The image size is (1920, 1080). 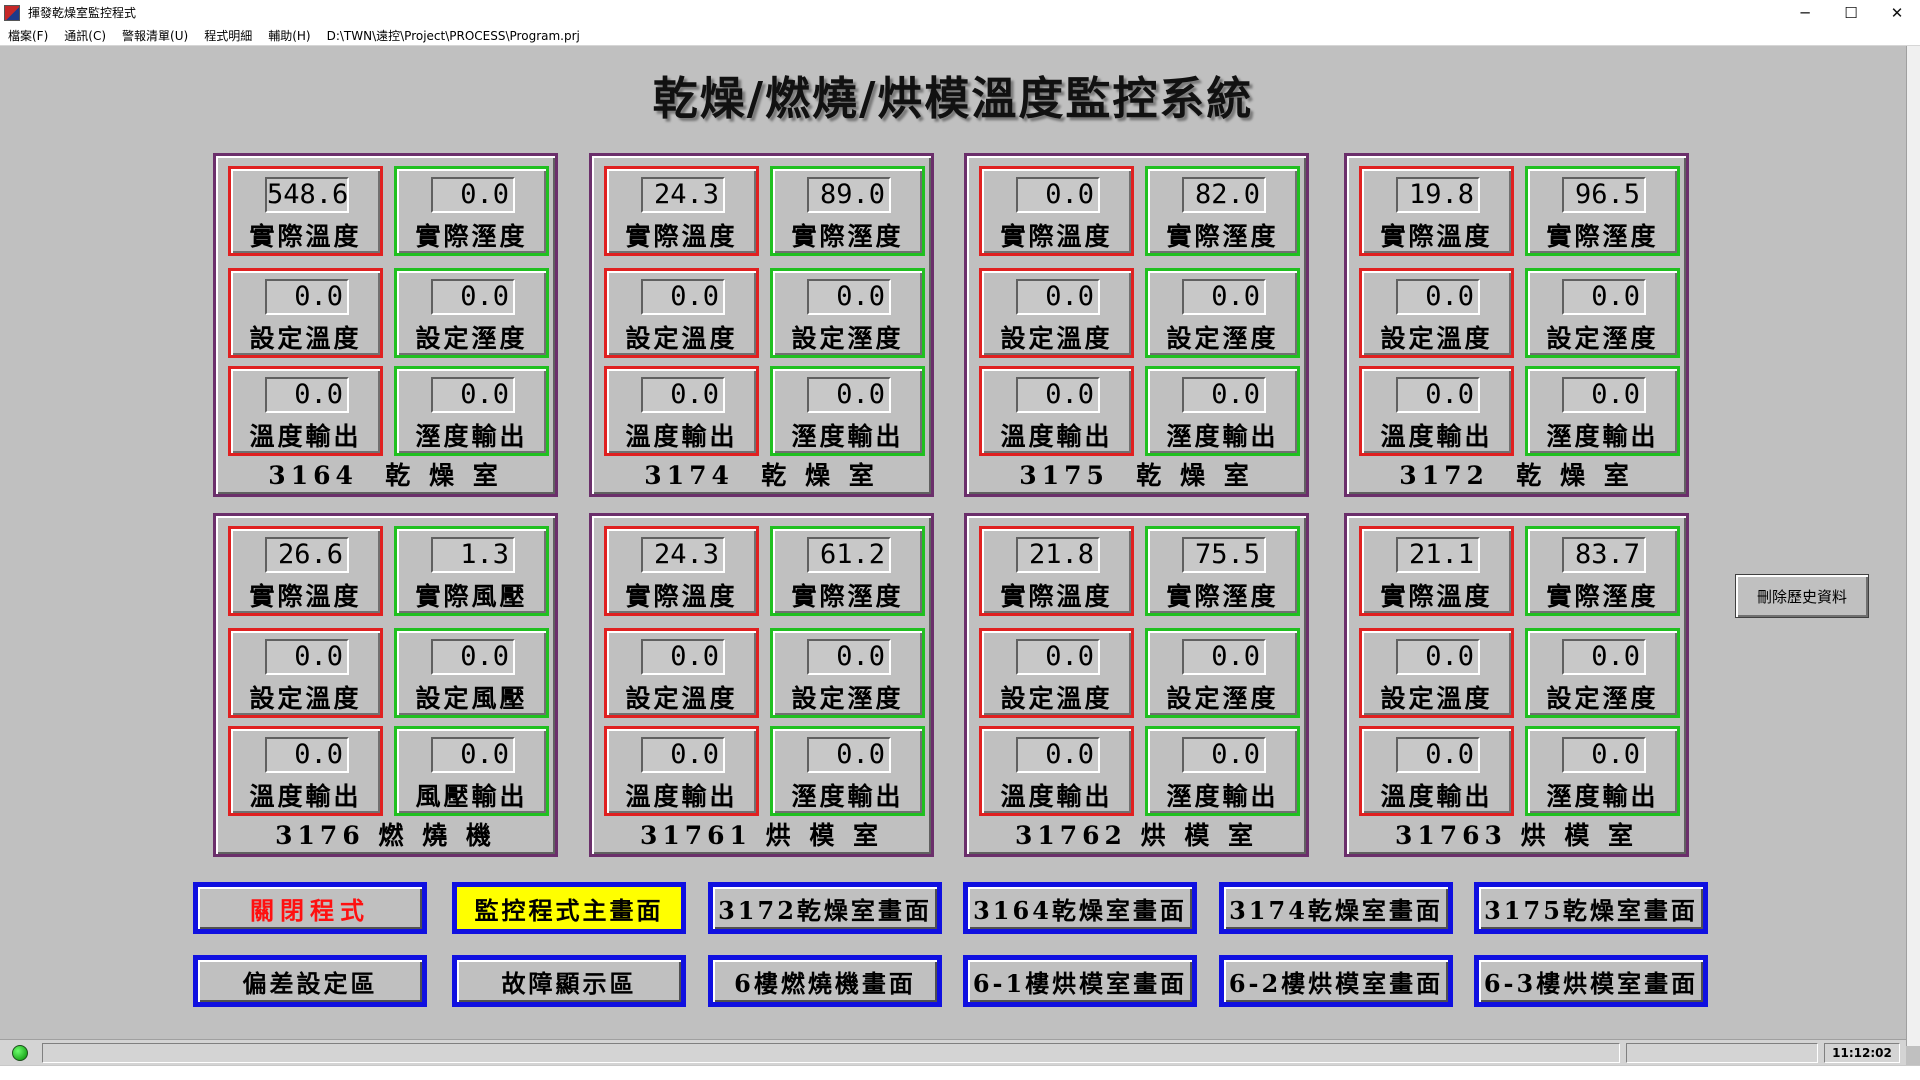 What do you see at coordinates (471, 796) in the screenshot?
I see `reading-label: 風壓輸出` at bounding box center [471, 796].